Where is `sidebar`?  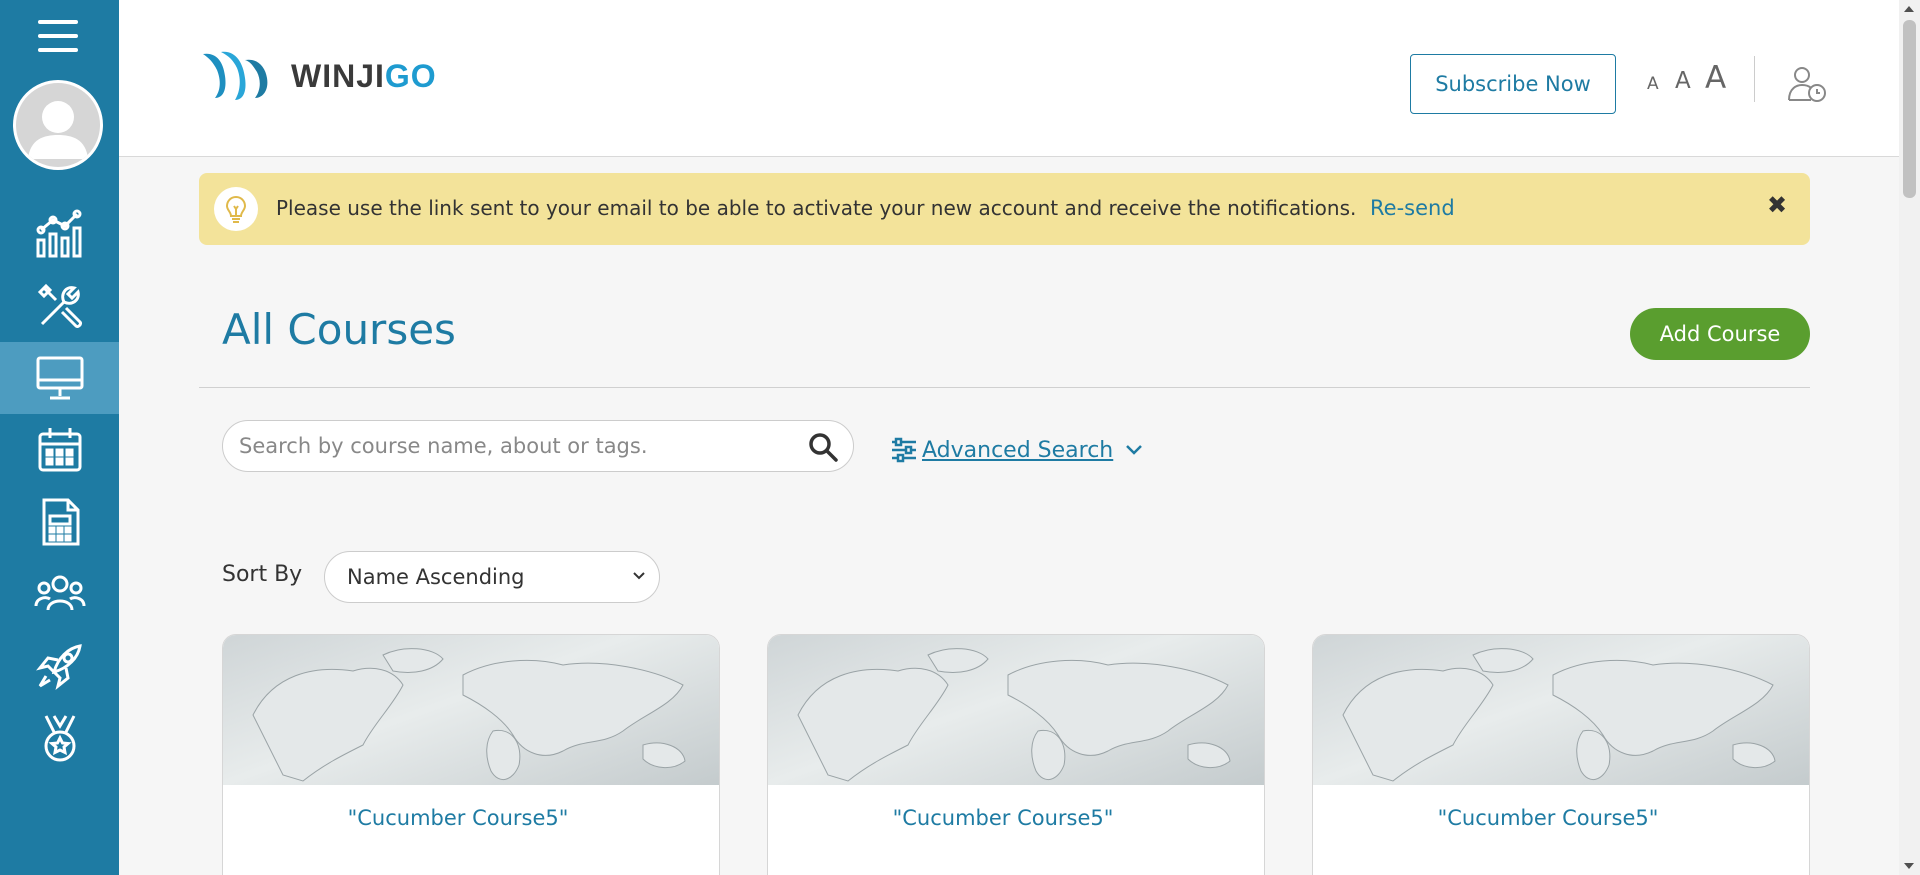
sidebar is located at coordinates (59, 437).